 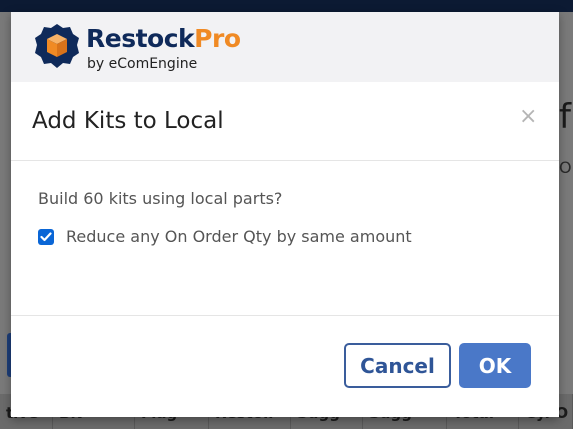 I want to click on reduce-on-order-label: Reduce any On Order Qty by same amount, so click(x=239, y=237).